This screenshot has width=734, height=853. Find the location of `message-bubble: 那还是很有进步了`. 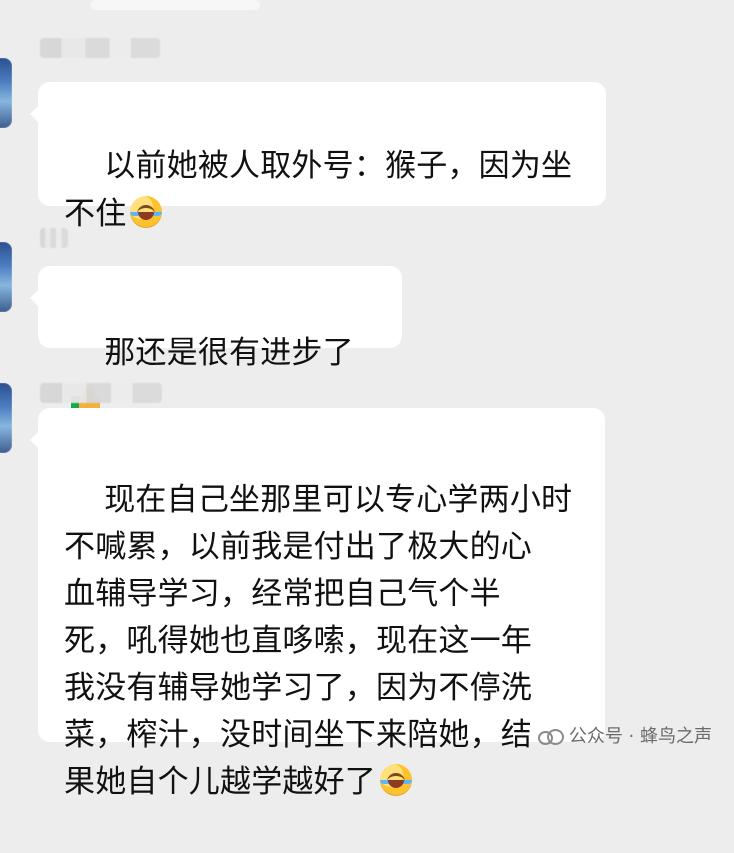

message-bubble: 那还是很有进步了 is located at coordinates (216, 340).